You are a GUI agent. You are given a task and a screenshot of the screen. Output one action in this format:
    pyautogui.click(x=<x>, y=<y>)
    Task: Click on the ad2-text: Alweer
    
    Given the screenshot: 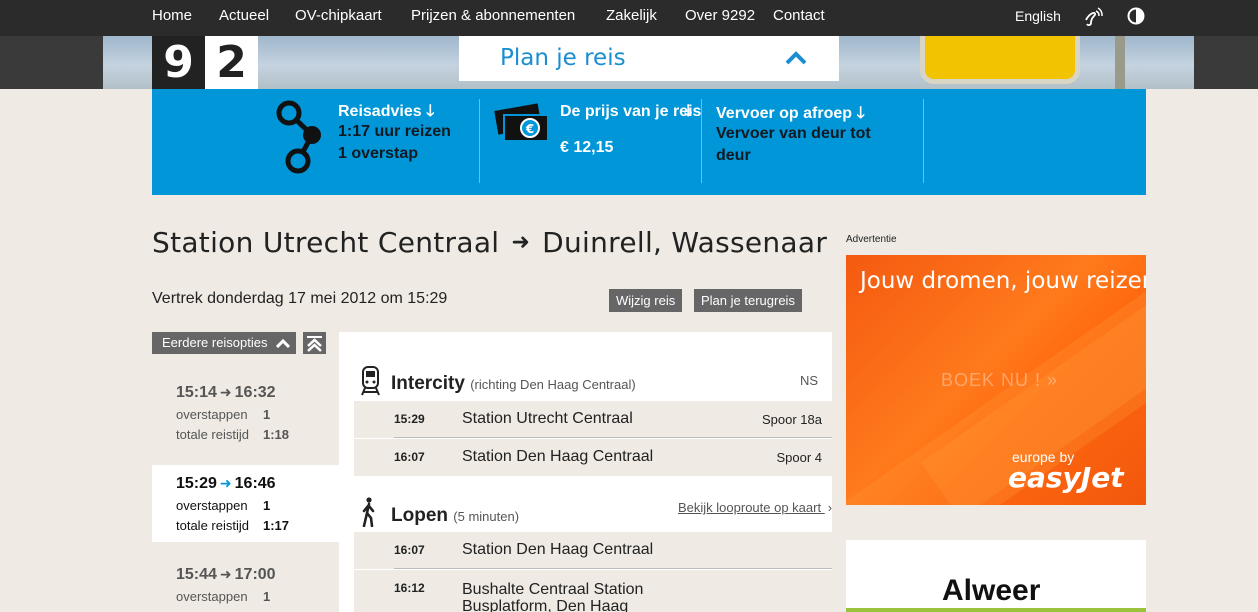 What is the action you would take?
    pyautogui.click(x=991, y=590)
    